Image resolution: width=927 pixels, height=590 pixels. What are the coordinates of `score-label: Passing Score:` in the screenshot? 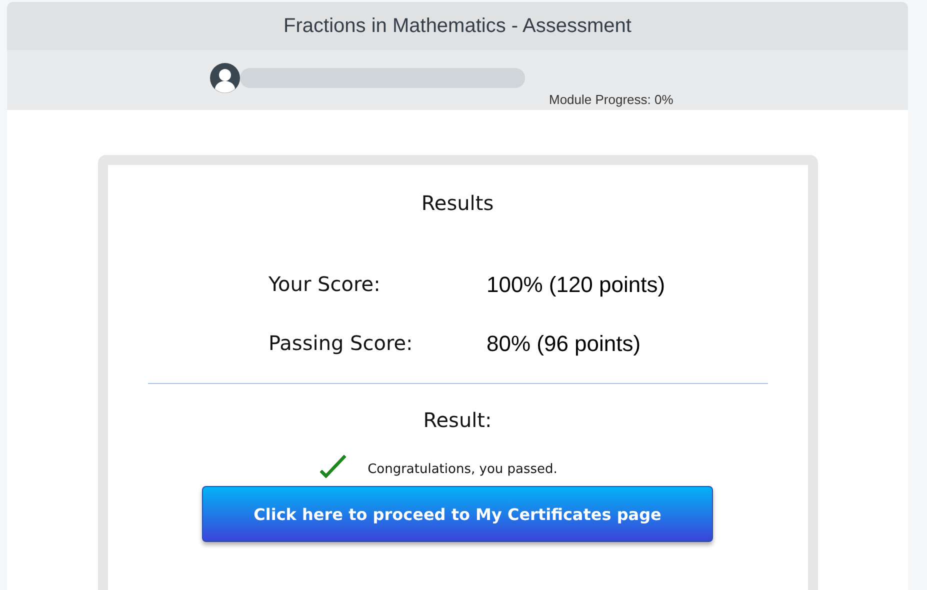 It's located at (341, 344).